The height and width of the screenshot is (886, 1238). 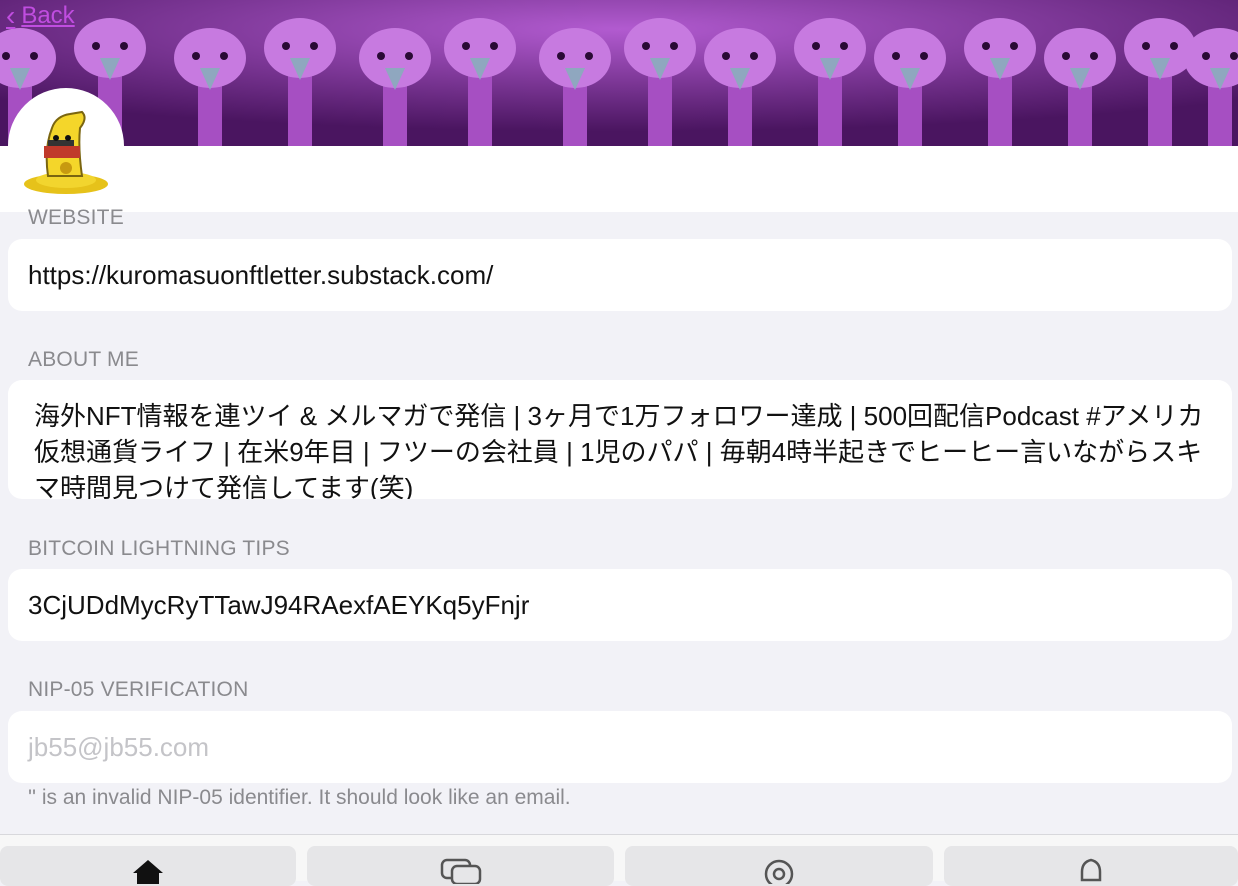 What do you see at coordinates (138, 689) in the screenshot?
I see `nip05-label: NIP-05 VERIFICATION` at bounding box center [138, 689].